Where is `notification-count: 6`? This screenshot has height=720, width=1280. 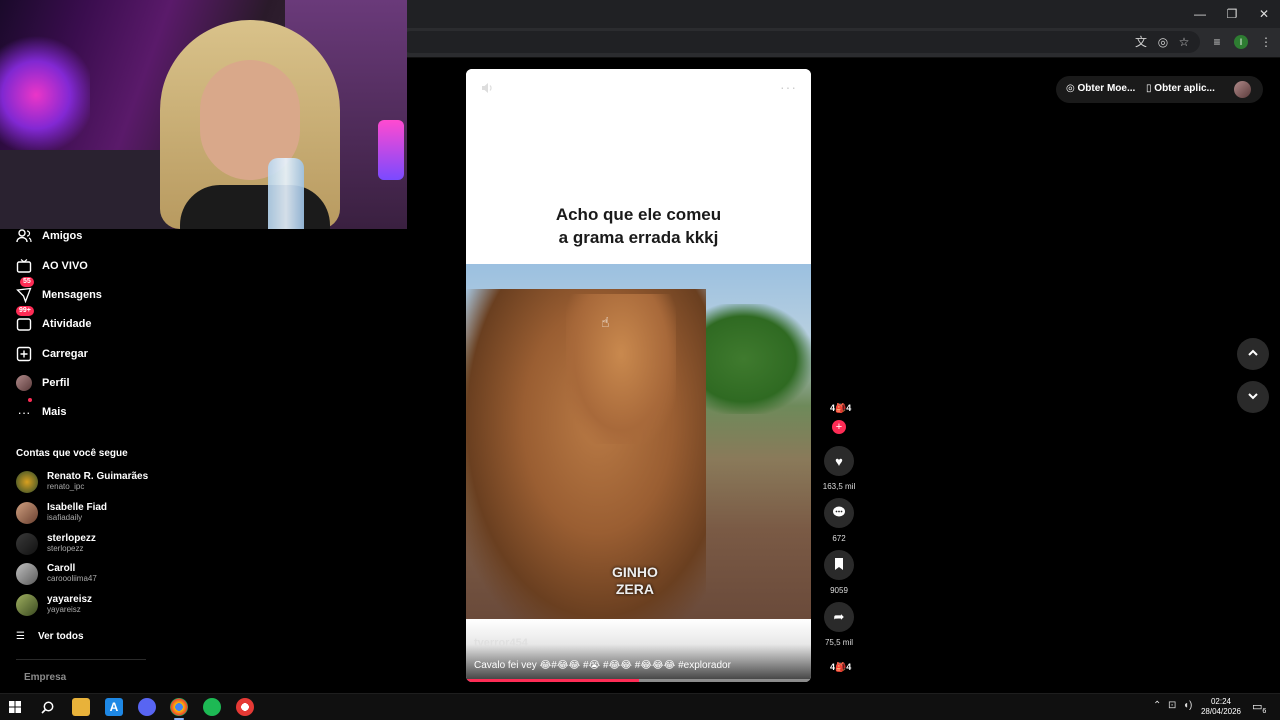
notification-count: 6 is located at coordinates (1264, 712).